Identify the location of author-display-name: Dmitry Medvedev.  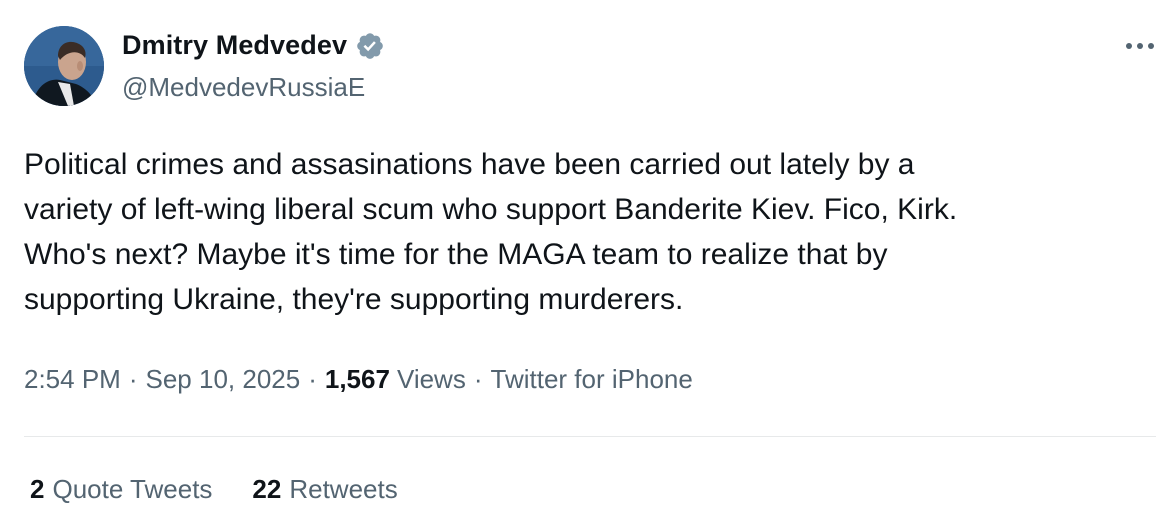
(234, 45).